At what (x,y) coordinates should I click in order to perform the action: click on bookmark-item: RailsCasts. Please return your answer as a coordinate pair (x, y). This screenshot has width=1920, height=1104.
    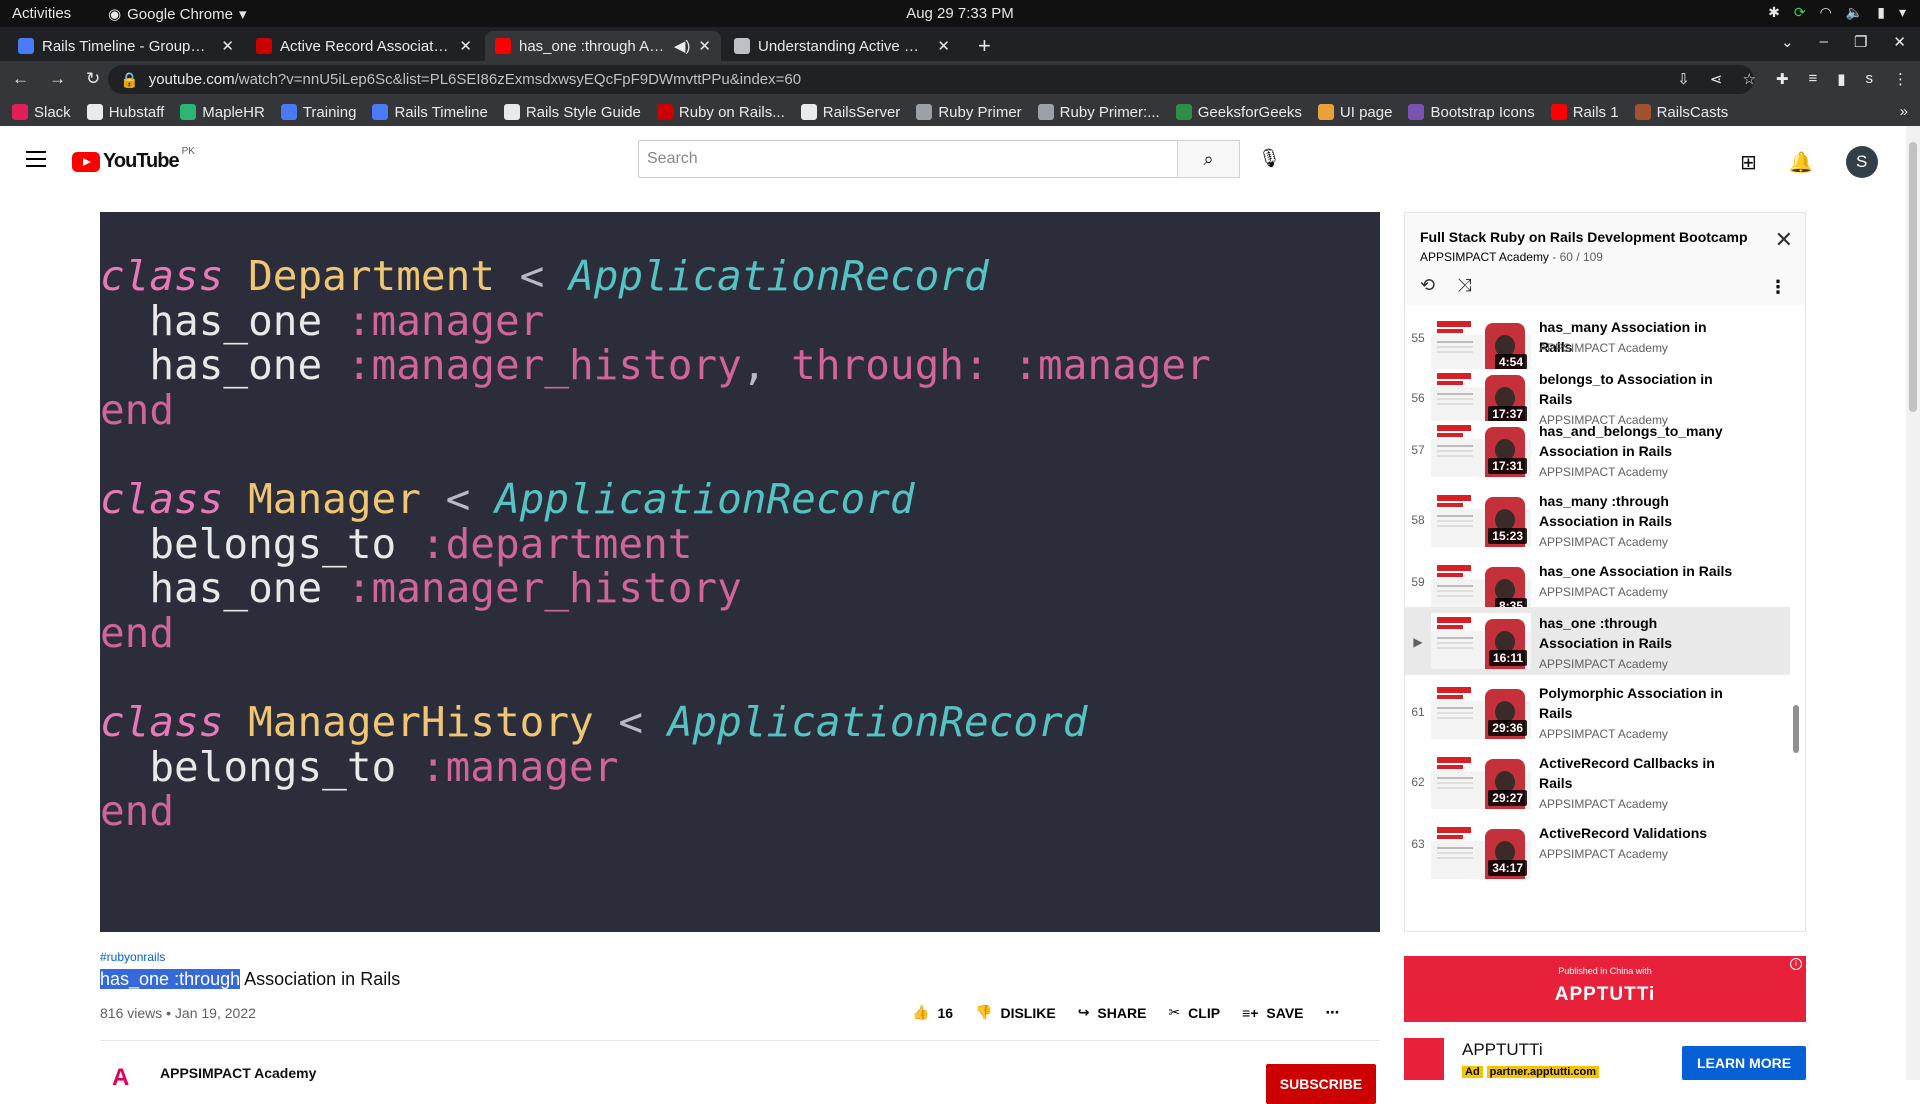
    Looking at the image, I should click on (1681, 112).